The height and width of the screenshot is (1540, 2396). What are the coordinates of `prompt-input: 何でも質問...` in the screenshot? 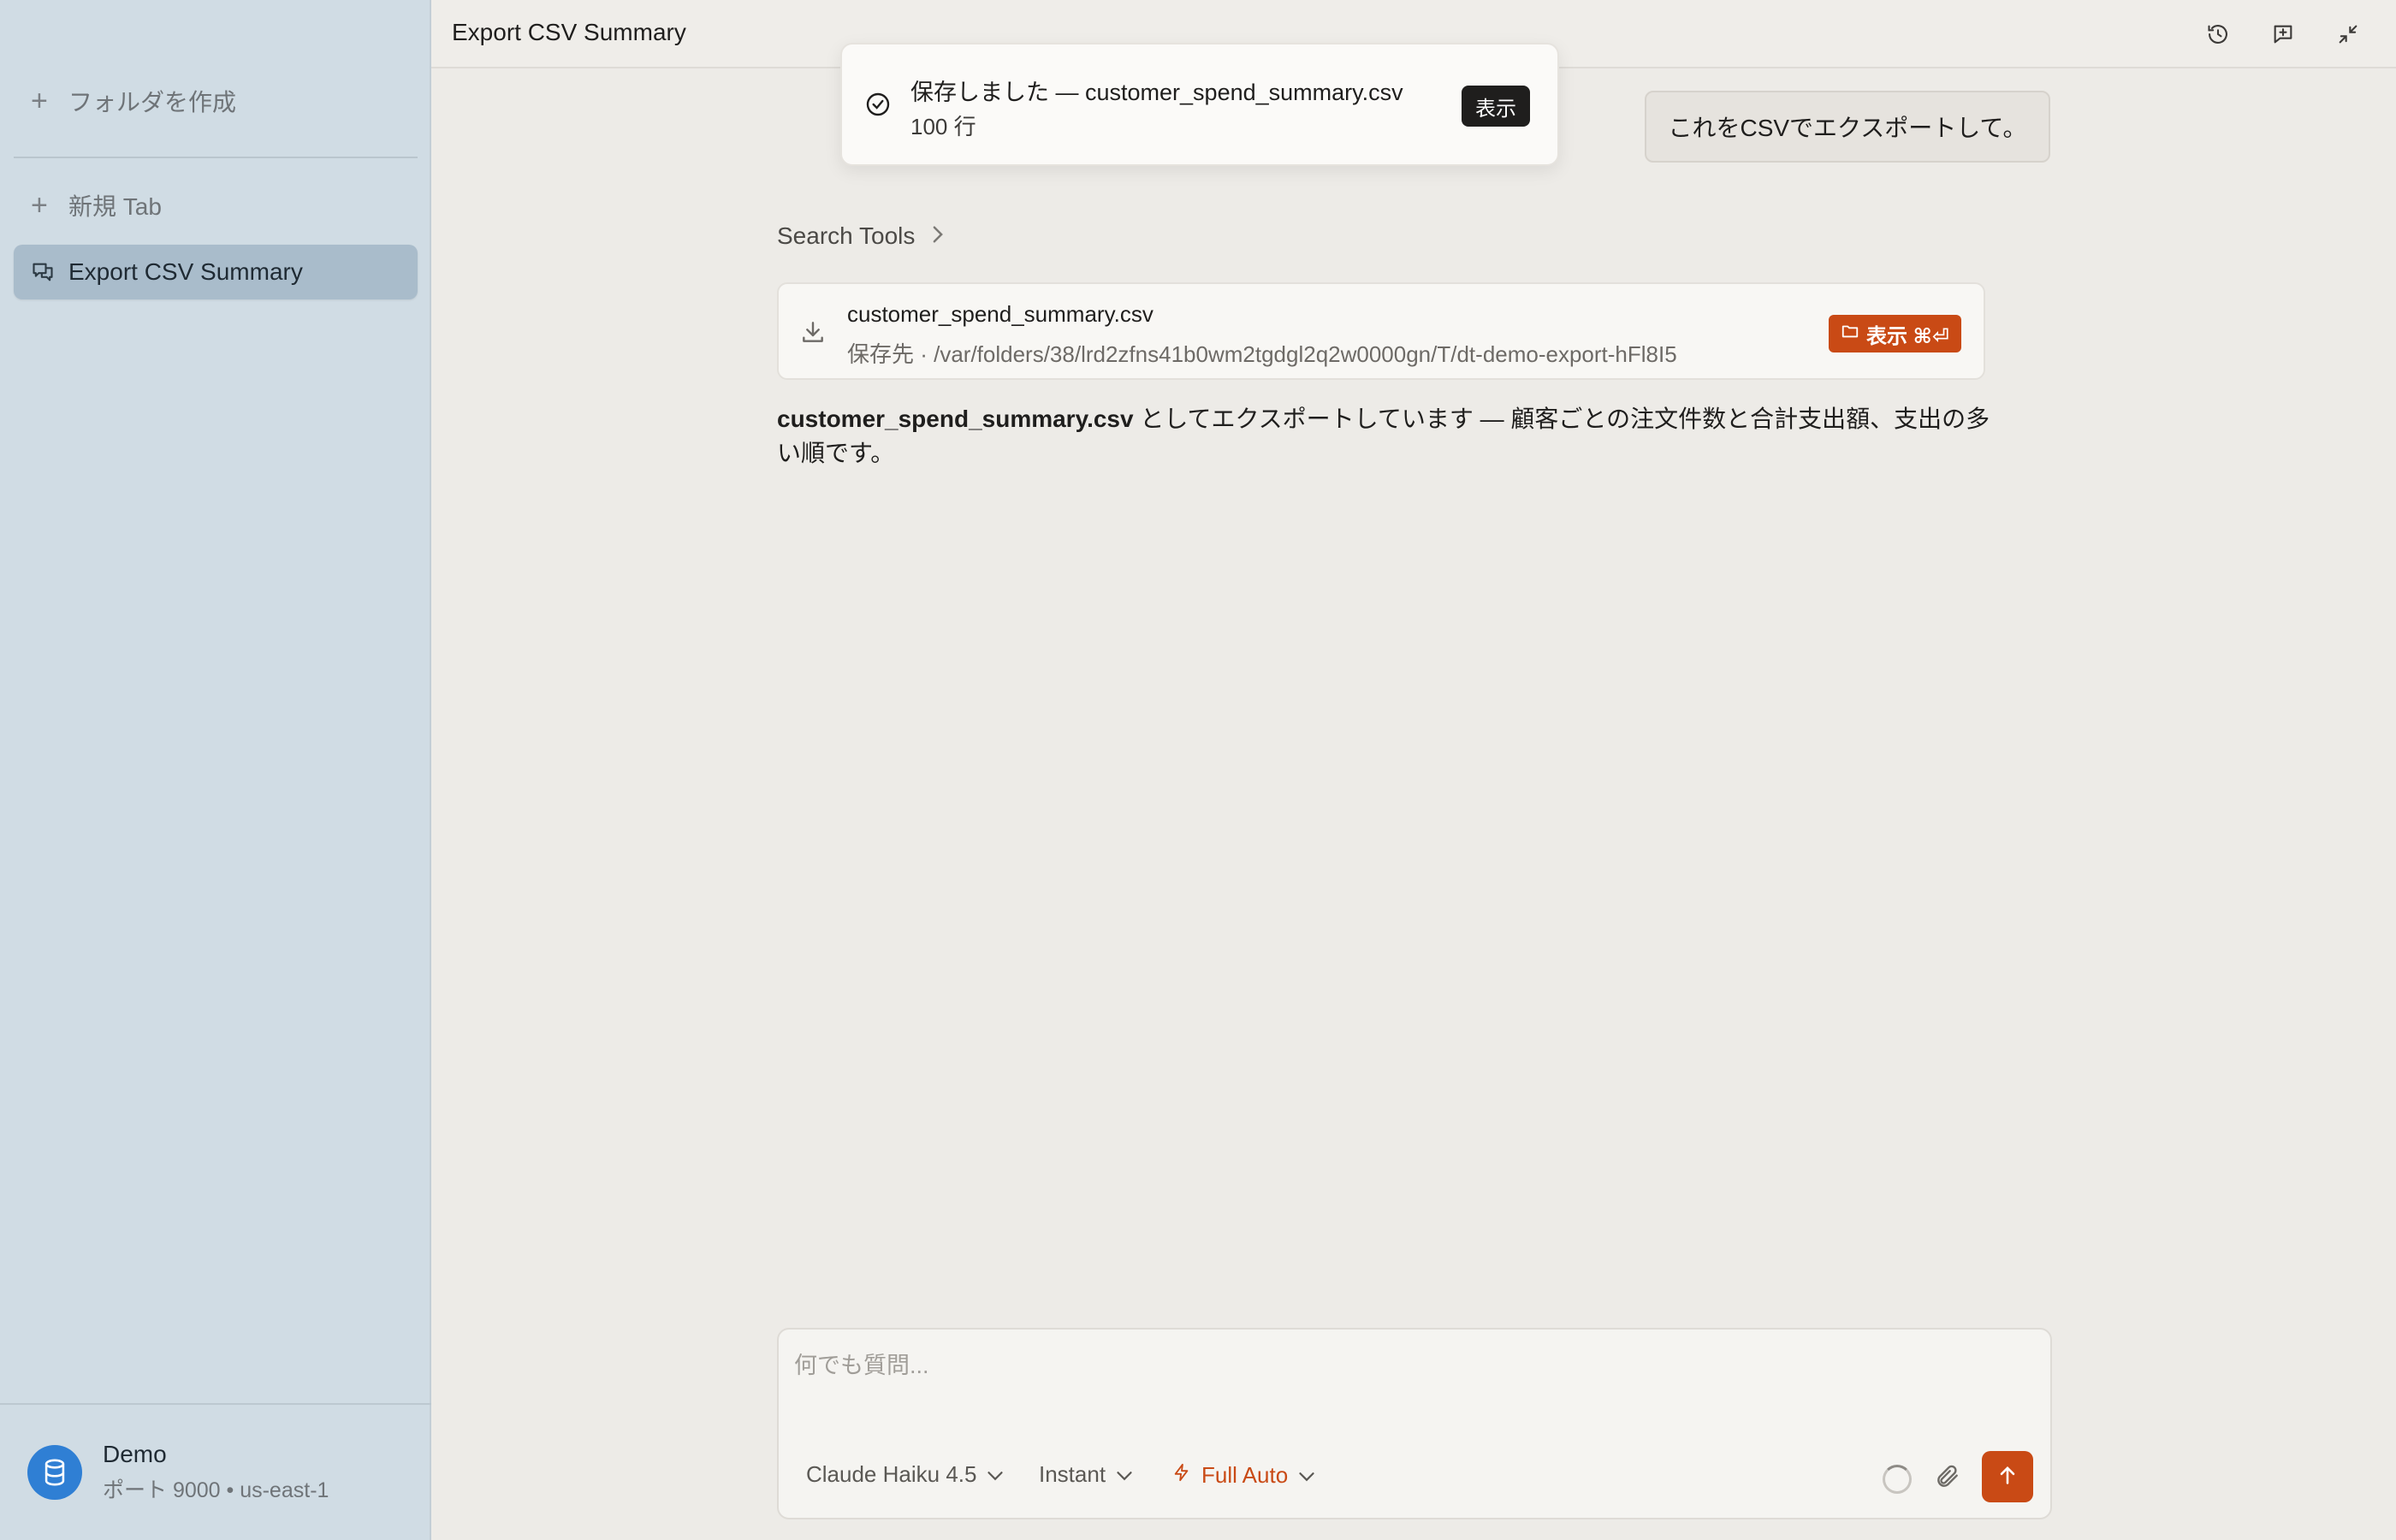 It's located at (862, 1363).